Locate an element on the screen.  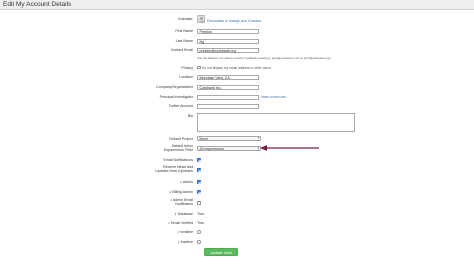
last-name-label: Last Name is located at coordinates (184, 41).